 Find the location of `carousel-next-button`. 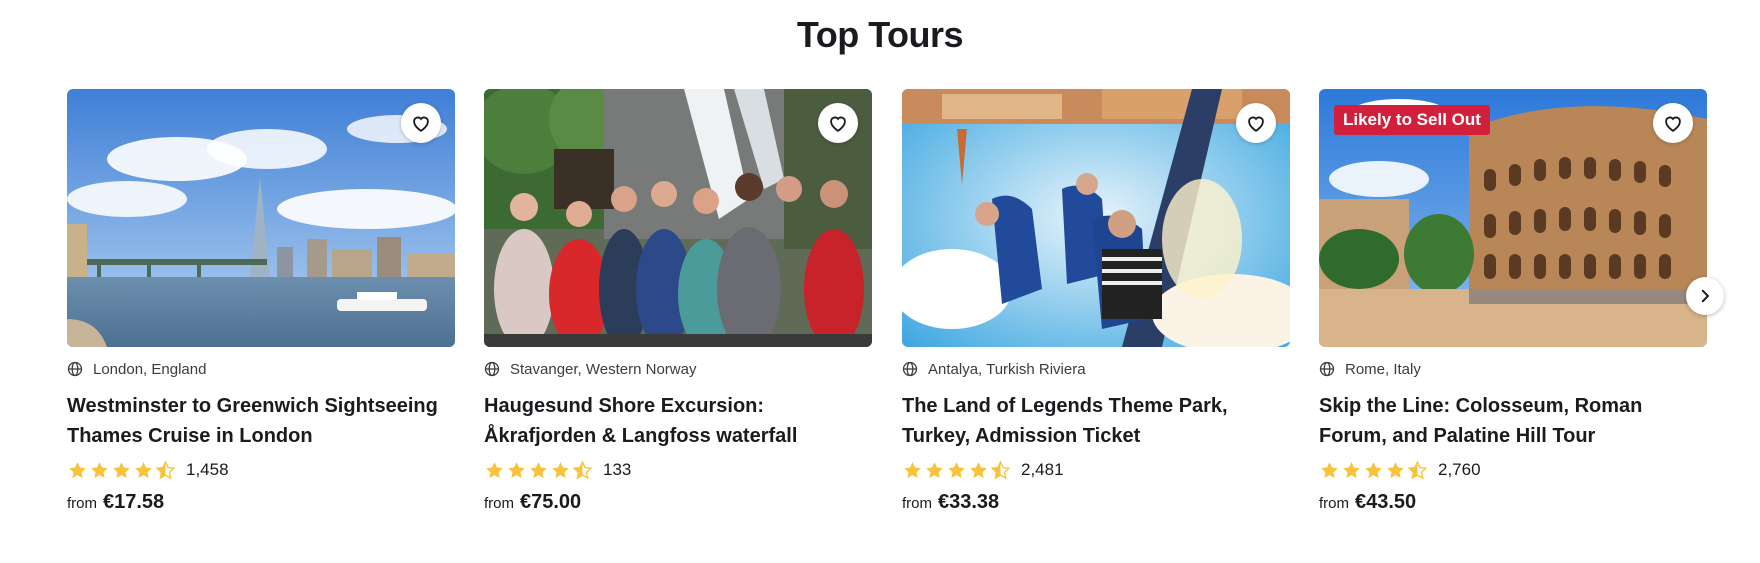

carousel-next-button is located at coordinates (1705, 296).